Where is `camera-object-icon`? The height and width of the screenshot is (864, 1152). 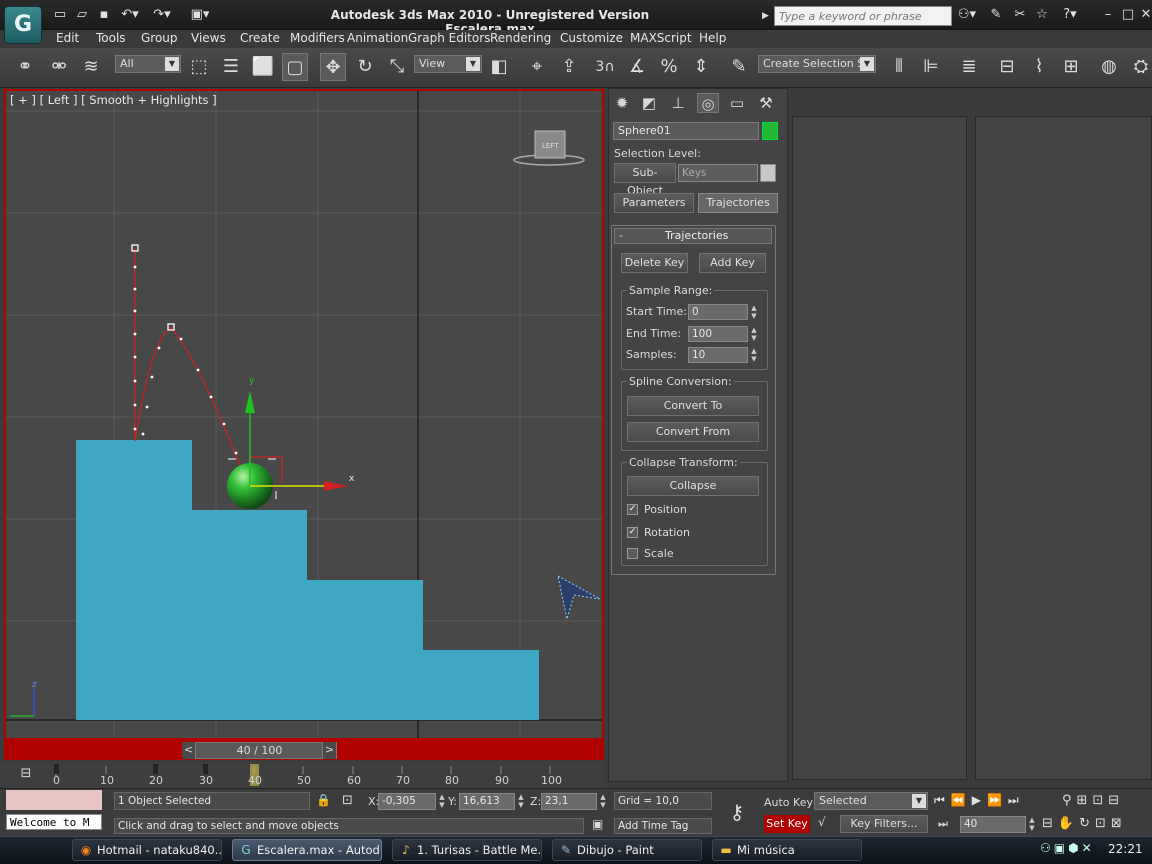 camera-object-icon is located at coordinates (579, 597).